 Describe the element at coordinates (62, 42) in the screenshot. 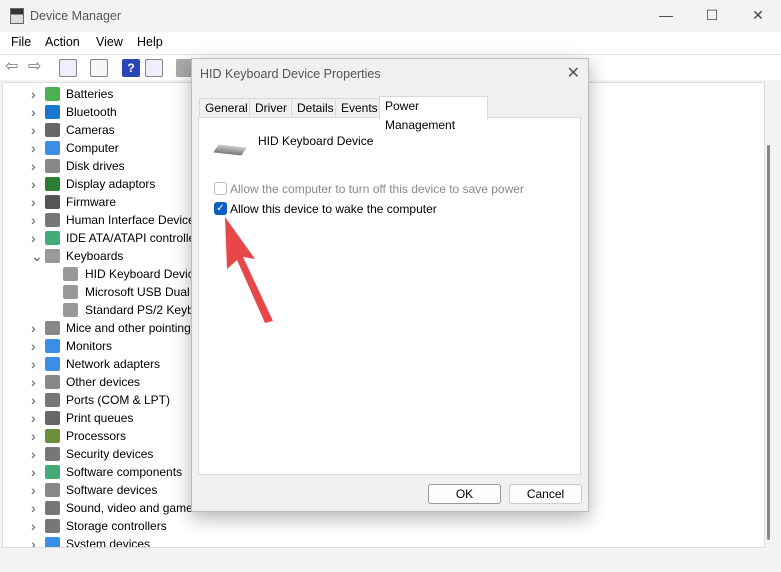

I see `menu-action: Action` at that location.